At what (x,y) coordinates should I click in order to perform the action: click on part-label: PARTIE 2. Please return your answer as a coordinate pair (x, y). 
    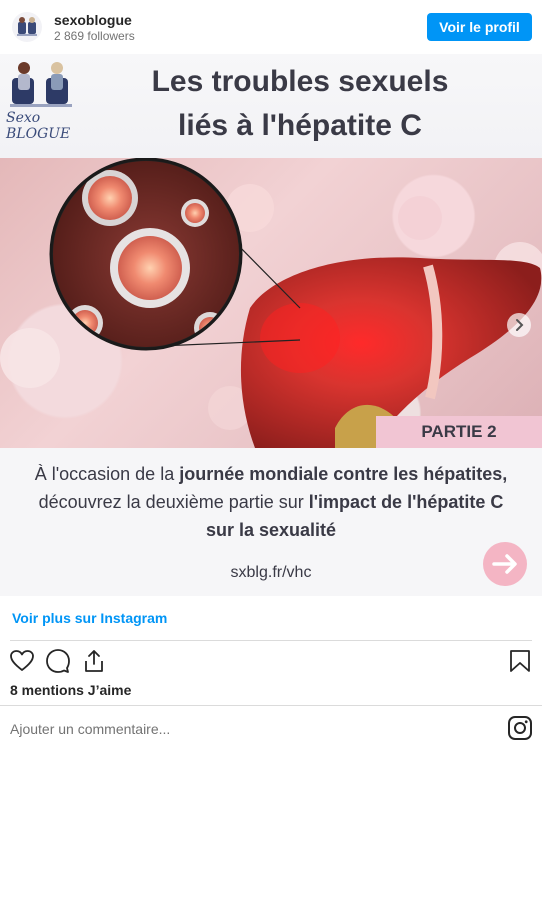
    Looking at the image, I should click on (459, 431).